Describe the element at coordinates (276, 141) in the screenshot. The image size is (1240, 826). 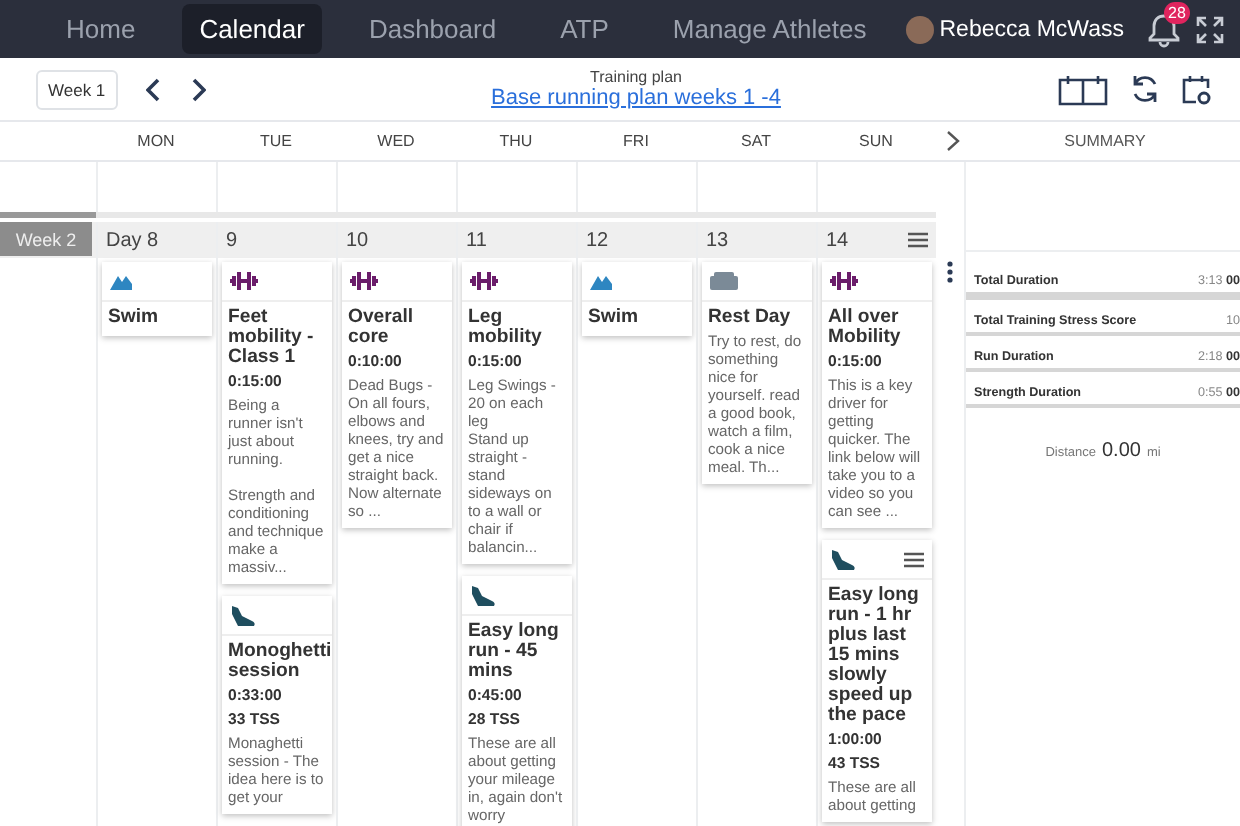
I see `weekday-header: TUE` at that location.